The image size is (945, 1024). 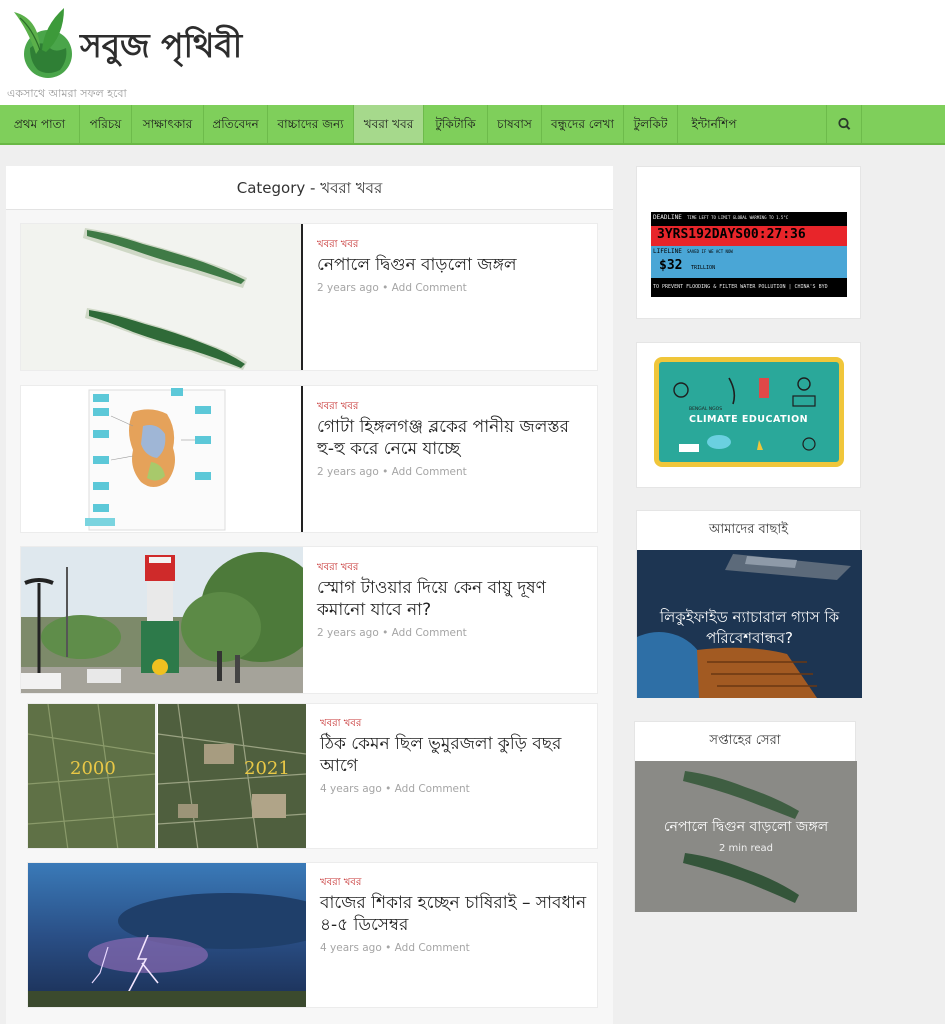 What do you see at coordinates (748, 530) in the screenshot?
I see `our-pick-title: আমাদের বাছাই` at bounding box center [748, 530].